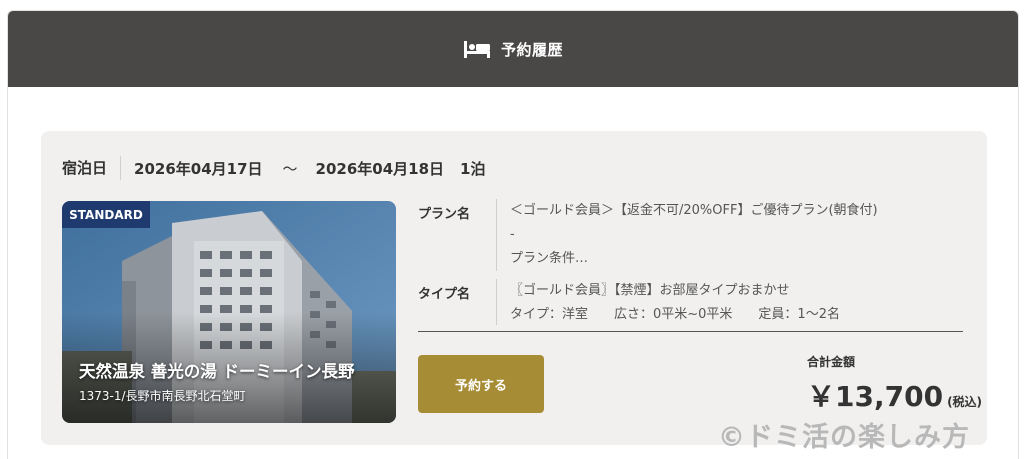  Describe the element at coordinates (694, 210) in the screenshot. I see `plan-name-text: ＜ゴールド会員＞【返金不可/20%OFF】ご優待プラン(朝食付)` at that location.